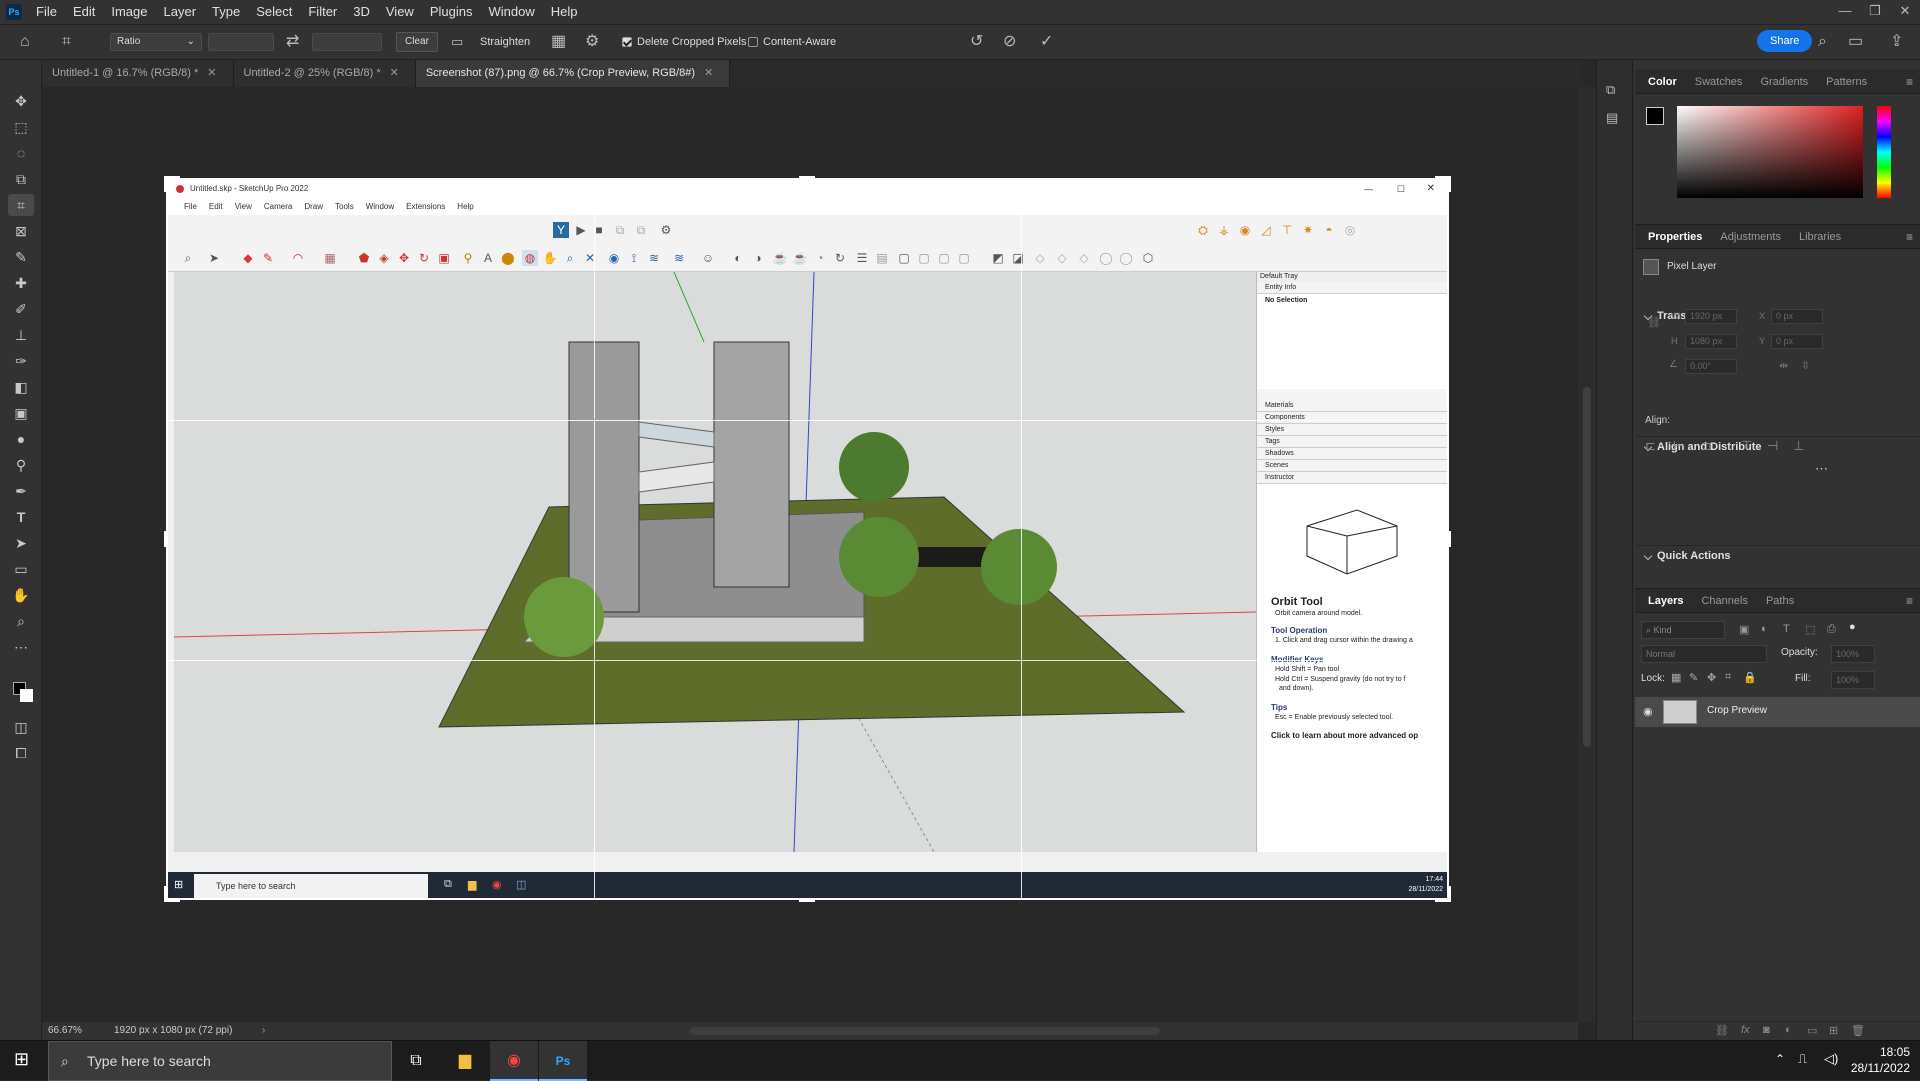  I want to click on layout-icon: ☰, so click(862, 258).